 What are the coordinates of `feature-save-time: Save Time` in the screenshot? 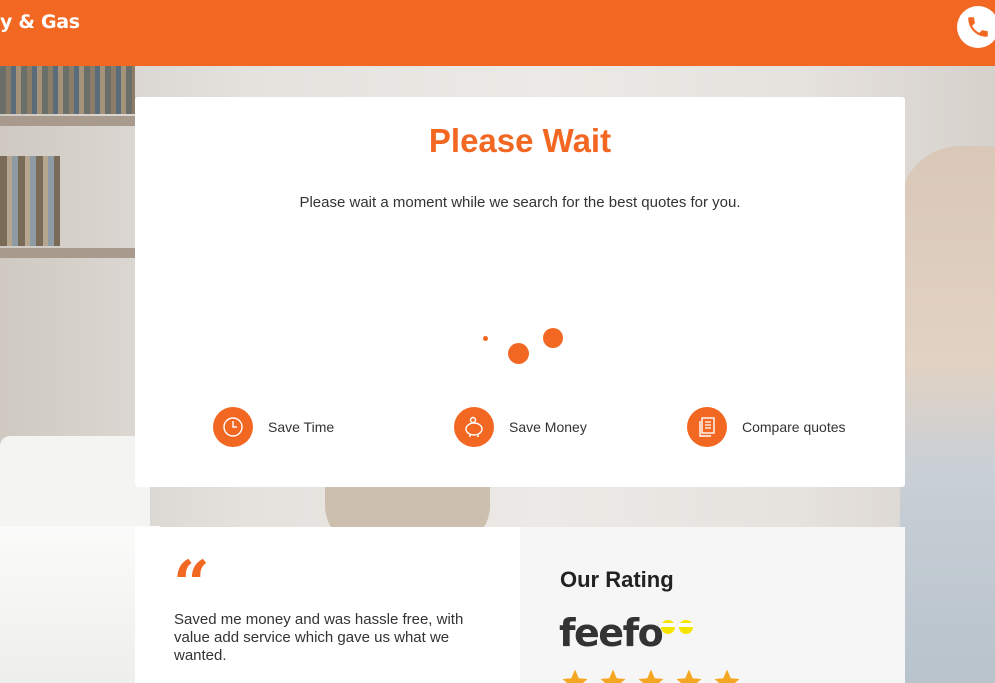 It's located at (293, 427).